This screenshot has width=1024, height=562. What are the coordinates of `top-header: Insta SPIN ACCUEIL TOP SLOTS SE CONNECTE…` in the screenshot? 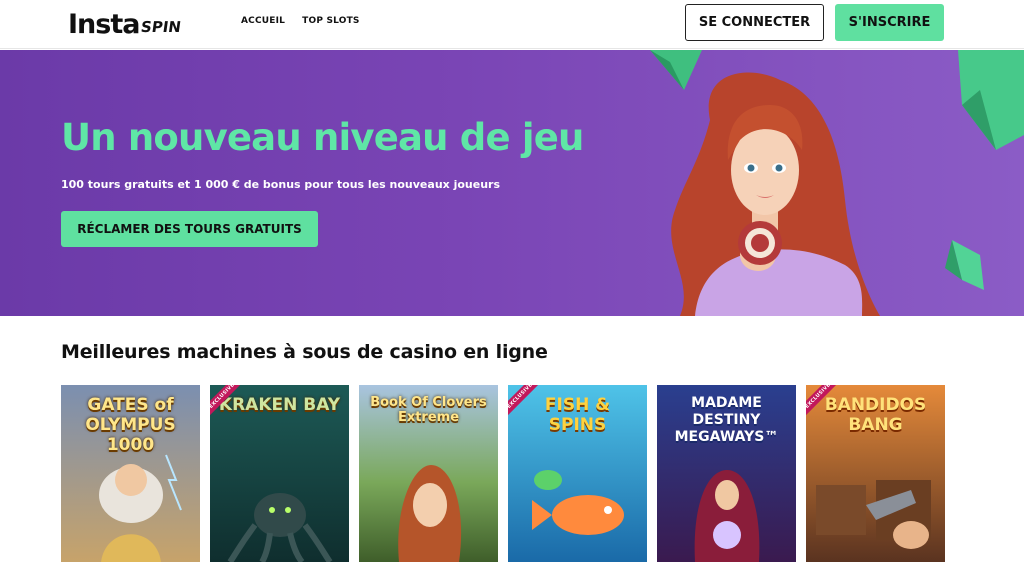 It's located at (512, 24).